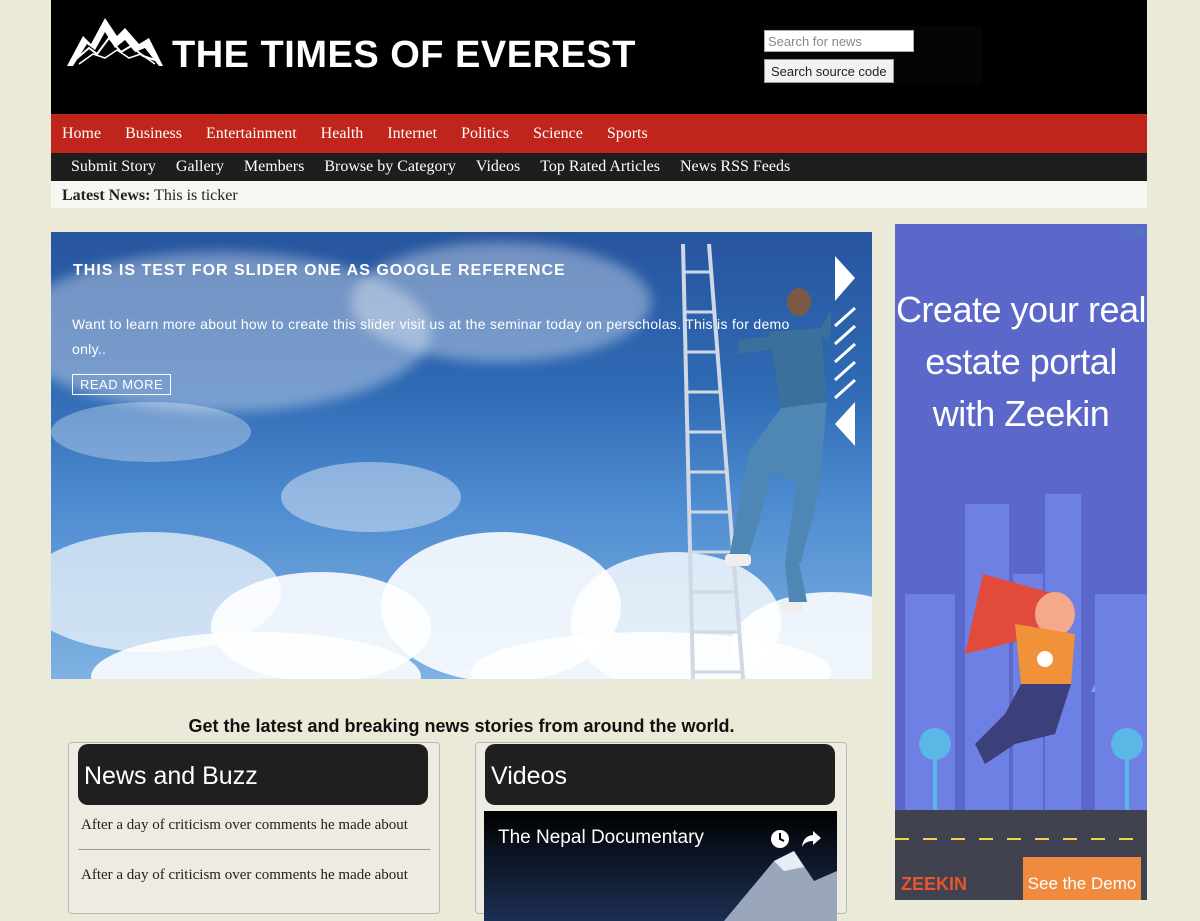 This screenshot has height=921, width=1200. Describe the element at coordinates (485, 133) in the screenshot. I see `nav-item-politics: Politics` at that location.